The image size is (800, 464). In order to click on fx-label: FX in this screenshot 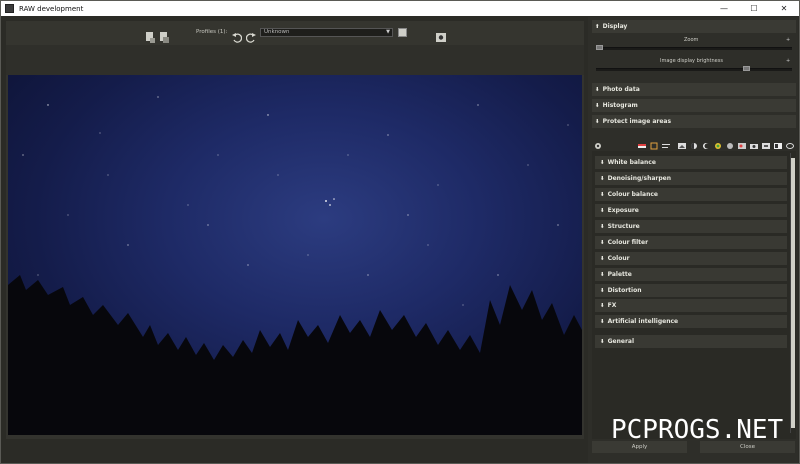, I will do `click(612, 305)`.